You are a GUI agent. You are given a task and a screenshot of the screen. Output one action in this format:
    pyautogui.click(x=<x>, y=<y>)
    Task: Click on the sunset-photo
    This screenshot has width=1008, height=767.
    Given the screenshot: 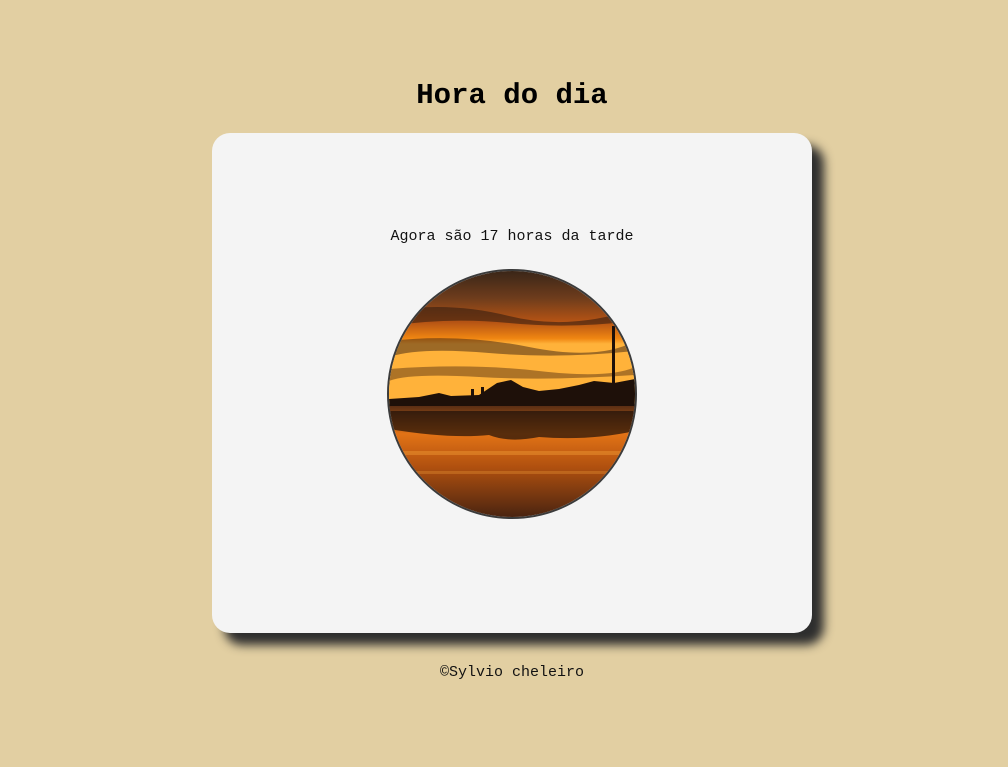 What is the action you would take?
    pyautogui.click(x=512, y=394)
    